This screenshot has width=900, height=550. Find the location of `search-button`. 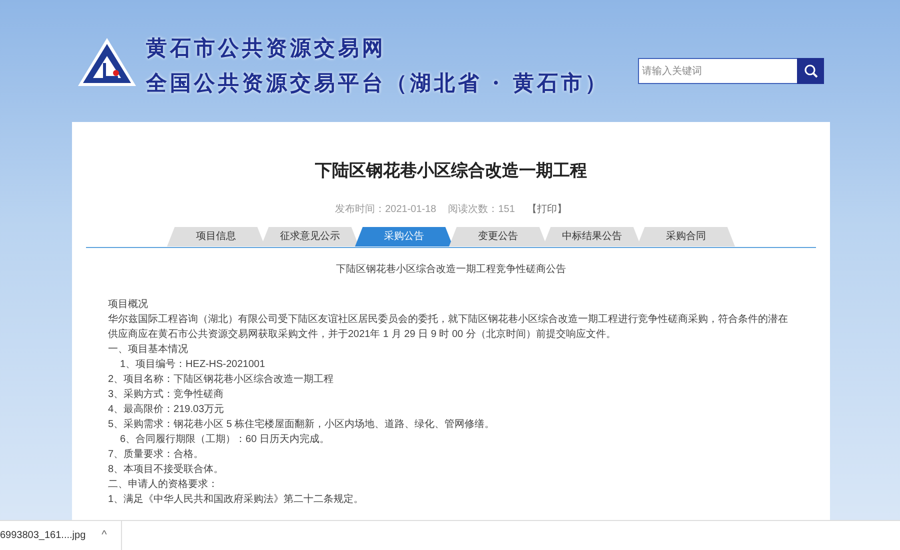

search-button is located at coordinates (810, 71).